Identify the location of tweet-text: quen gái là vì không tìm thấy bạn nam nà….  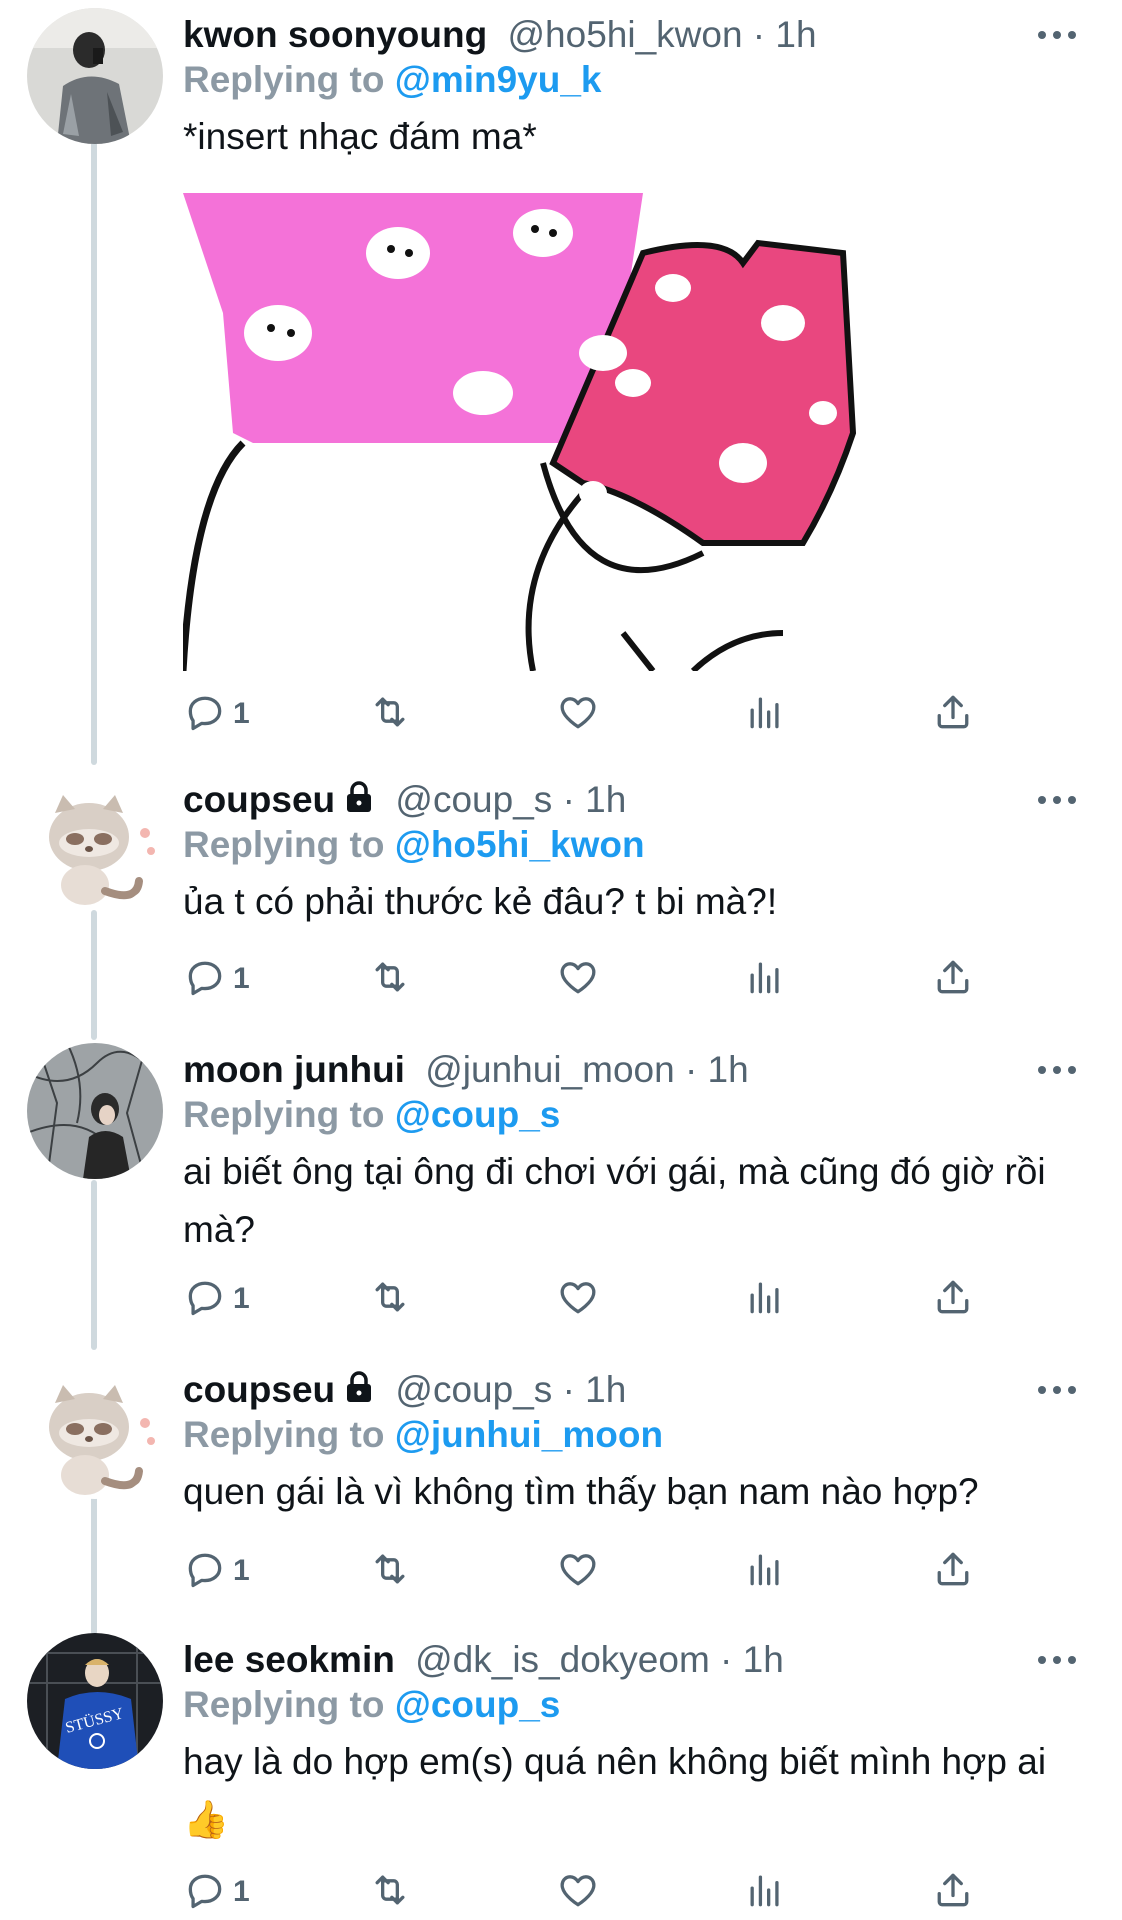
(581, 1491).